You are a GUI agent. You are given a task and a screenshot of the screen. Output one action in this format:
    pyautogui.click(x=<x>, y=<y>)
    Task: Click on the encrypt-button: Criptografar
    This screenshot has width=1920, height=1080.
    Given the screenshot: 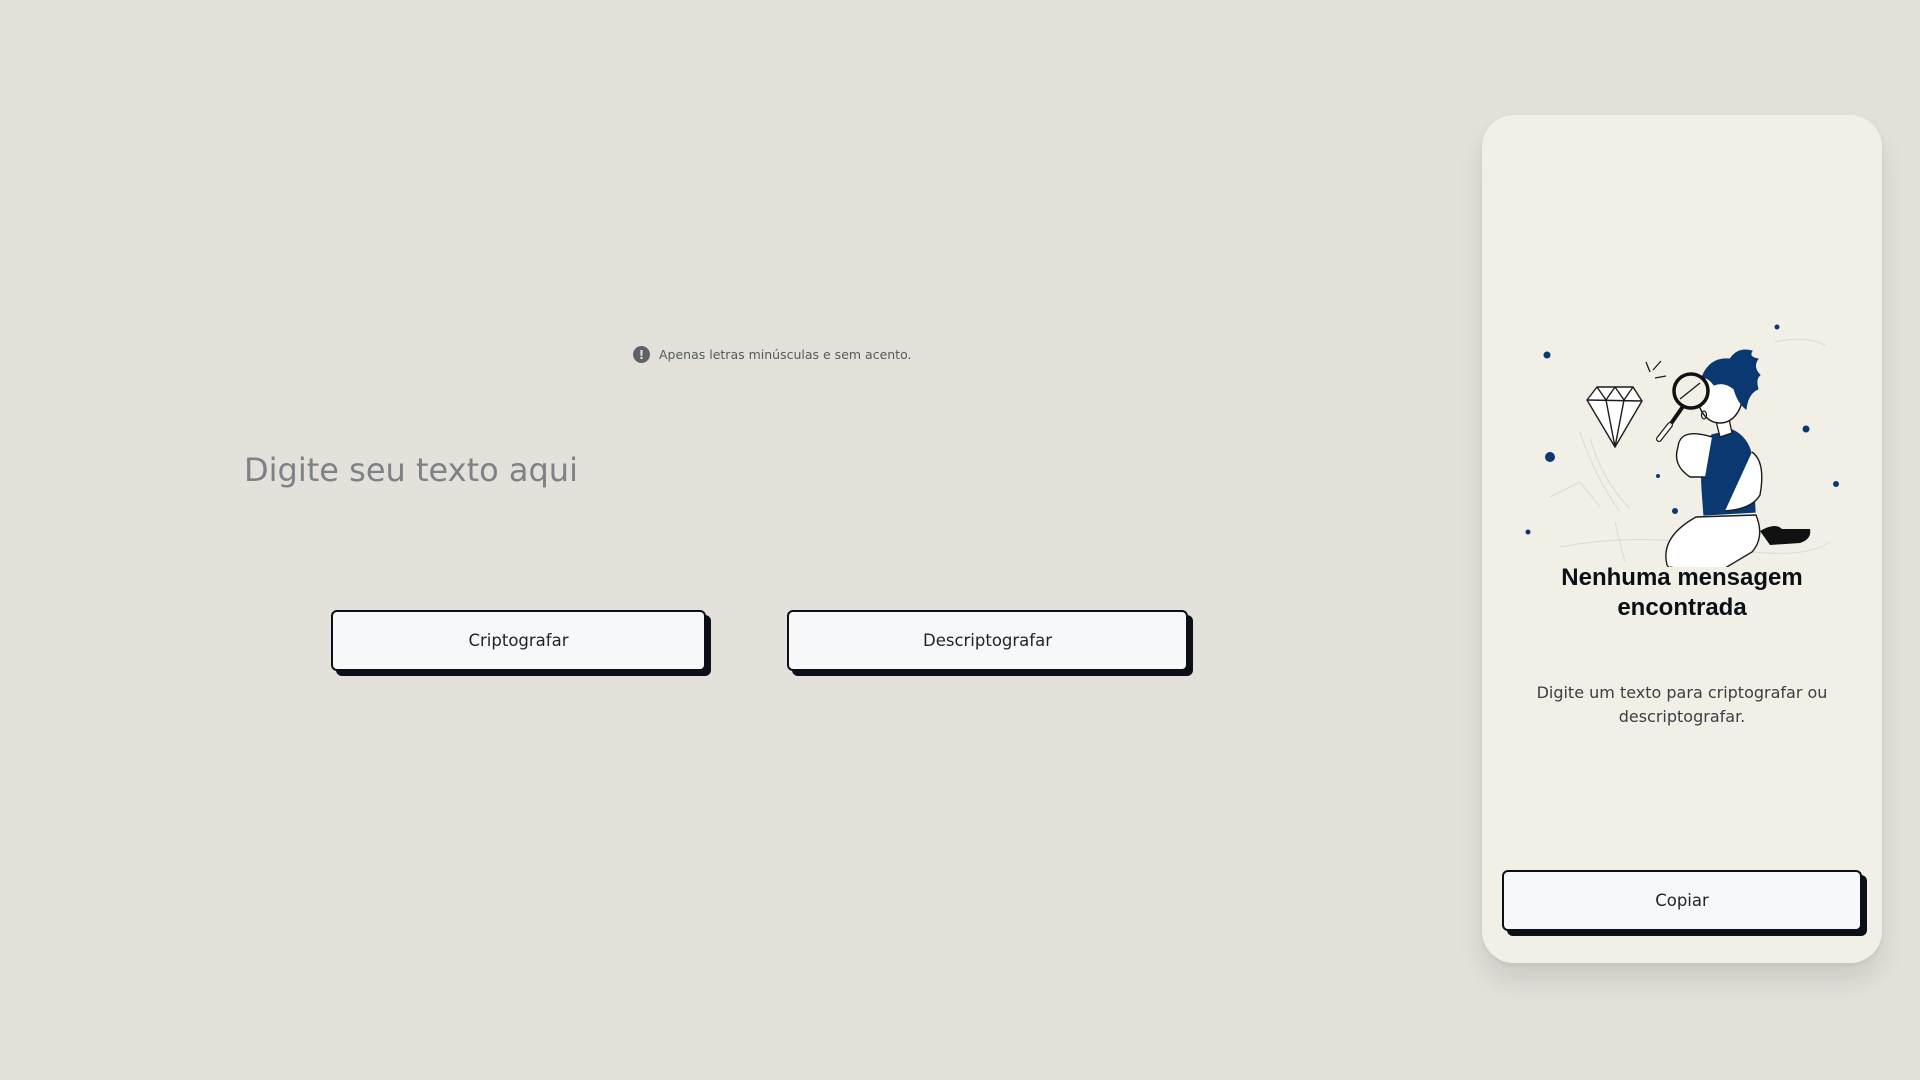 What is the action you would take?
    pyautogui.click(x=518, y=640)
    